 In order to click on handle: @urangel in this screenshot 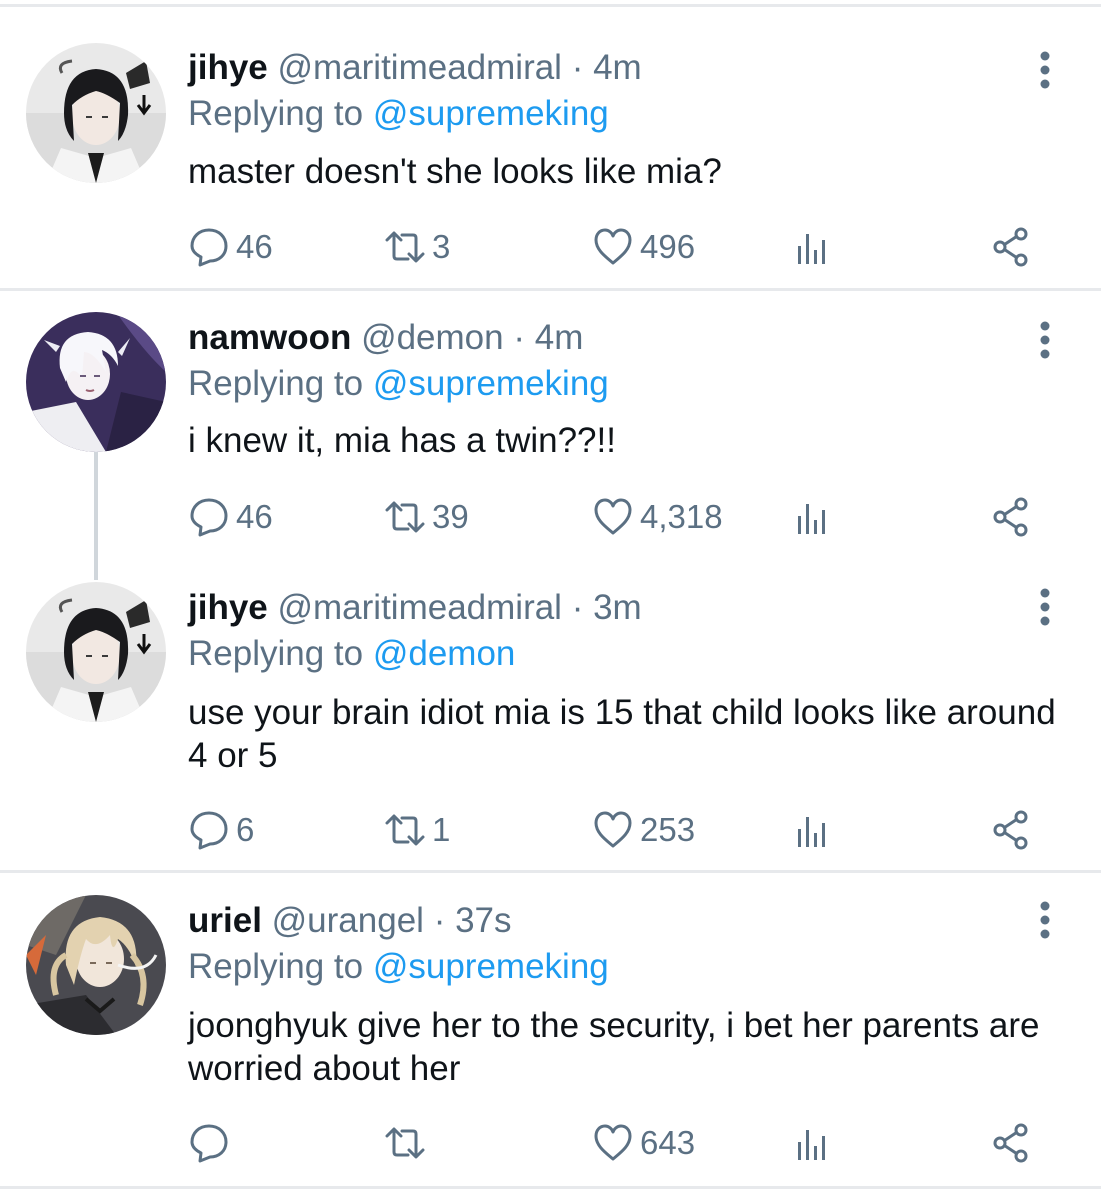, I will do `click(348, 920)`.